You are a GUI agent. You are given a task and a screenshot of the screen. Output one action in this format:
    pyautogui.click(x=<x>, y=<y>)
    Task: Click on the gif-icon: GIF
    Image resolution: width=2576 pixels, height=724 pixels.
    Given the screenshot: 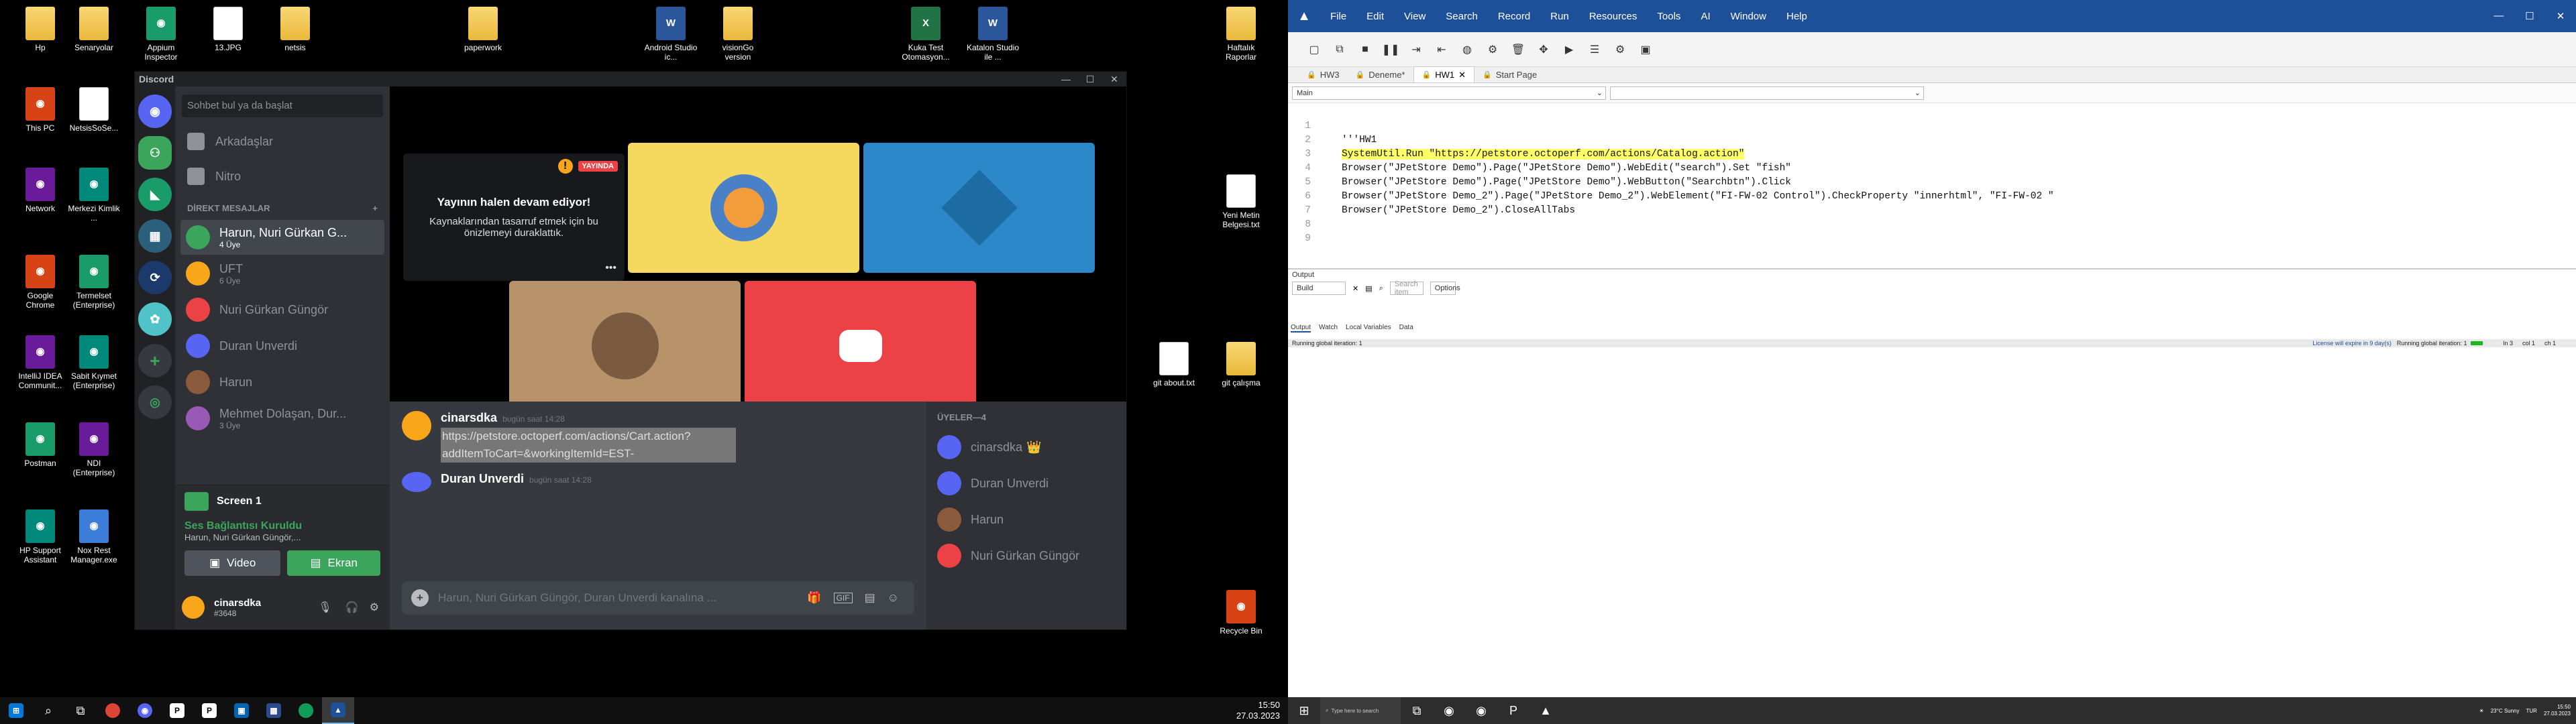 What is the action you would take?
    pyautogui.click(x=843, y=598)
    